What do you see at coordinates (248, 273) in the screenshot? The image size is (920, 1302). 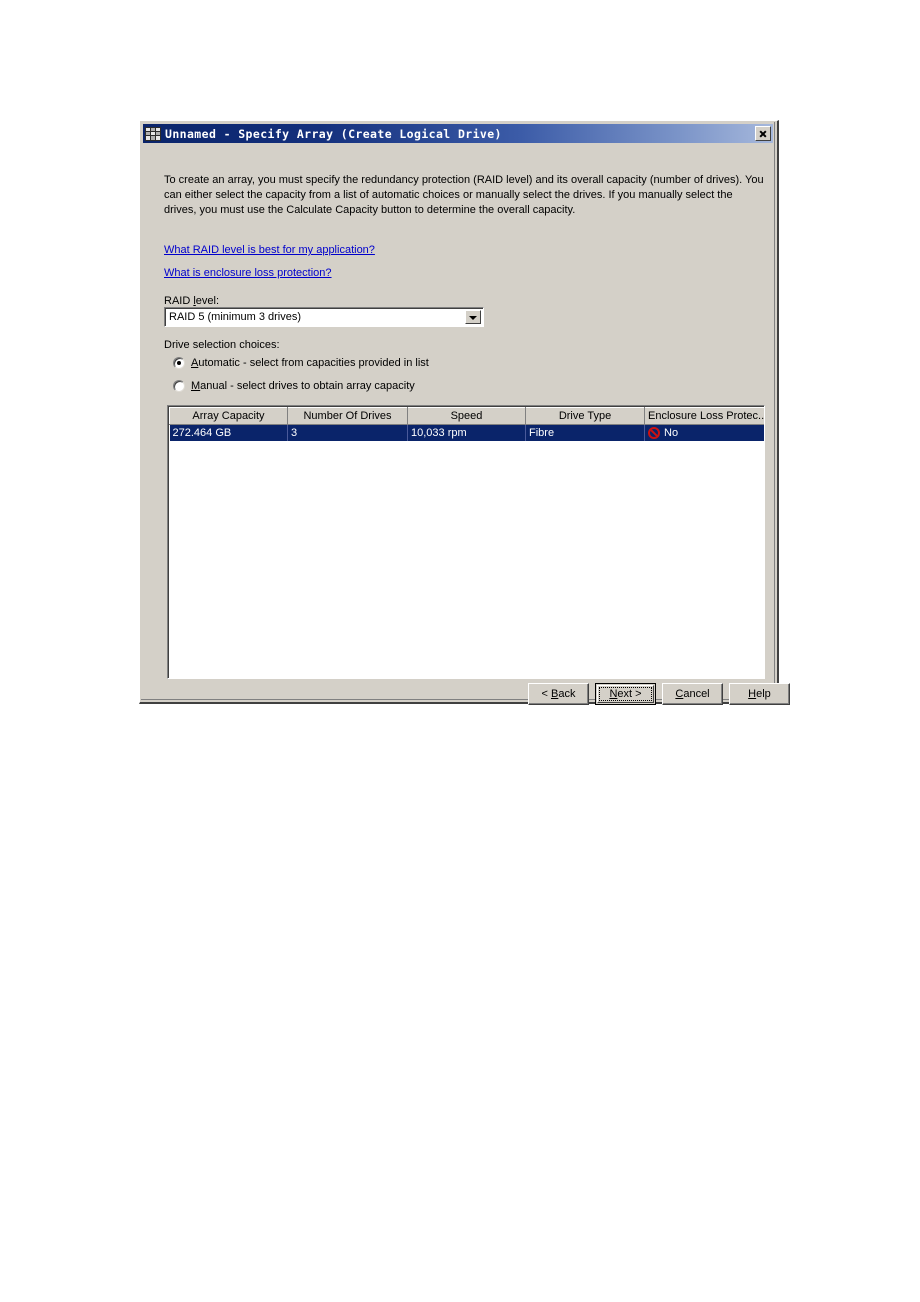 I see `link-enclosure-loss-help: What is enclosure loss protection?` at bounding box center [248, 273].